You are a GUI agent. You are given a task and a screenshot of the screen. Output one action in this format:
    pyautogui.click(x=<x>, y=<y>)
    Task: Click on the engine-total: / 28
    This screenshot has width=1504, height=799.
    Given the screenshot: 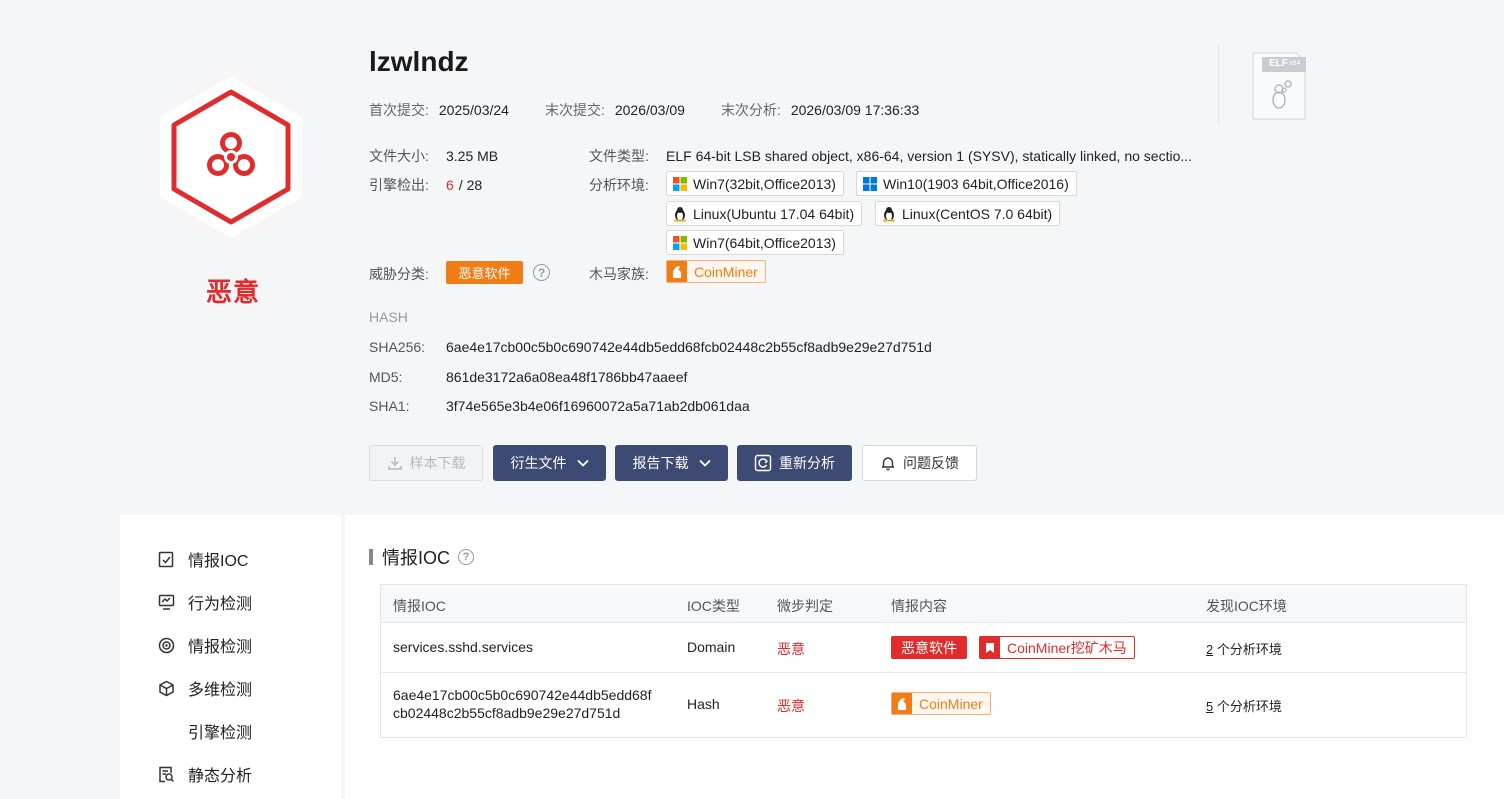 What is the action you would take?
    pyautogui.click(x=470, y=185)
    